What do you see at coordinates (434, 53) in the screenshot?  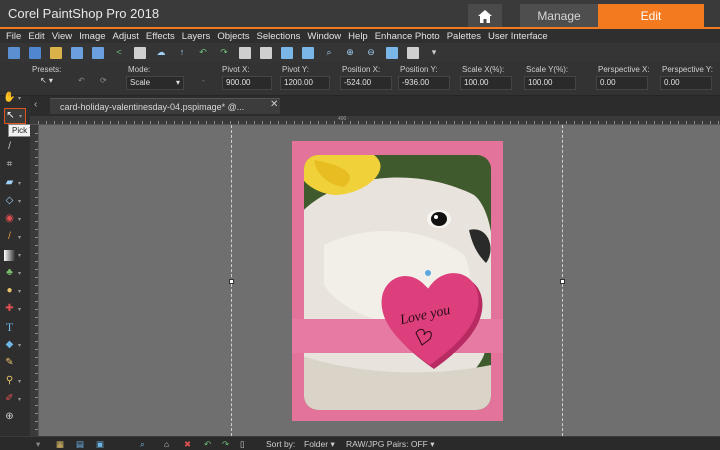 I see `chevron-down-icon: ▾` at bounding box center [434, 53].